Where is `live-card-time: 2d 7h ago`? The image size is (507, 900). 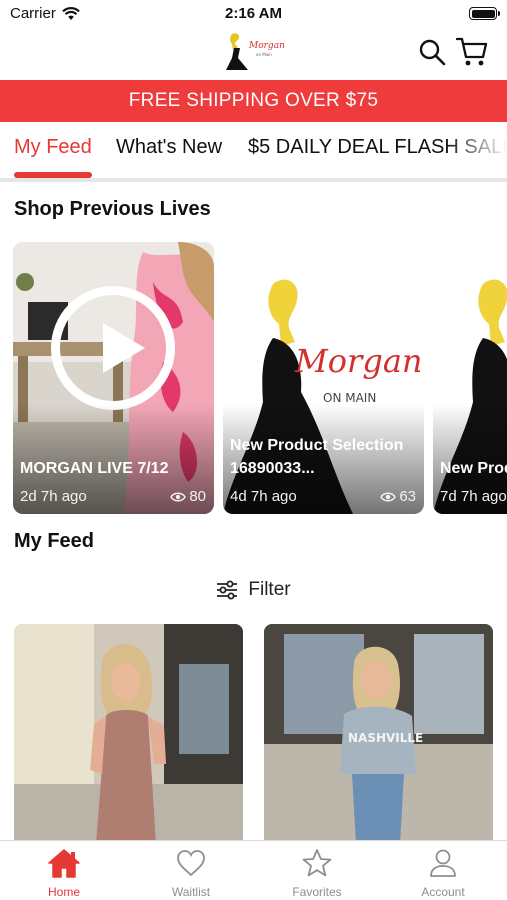
live-card-time: 2d 7h ago is located at coordinates (53, 496).